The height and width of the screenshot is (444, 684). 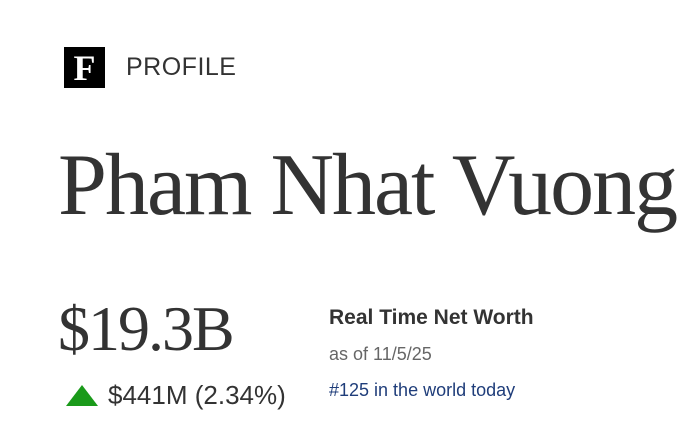 I want to click on net-worth-change: $441M (2.34%), so click(x=176, y=395).